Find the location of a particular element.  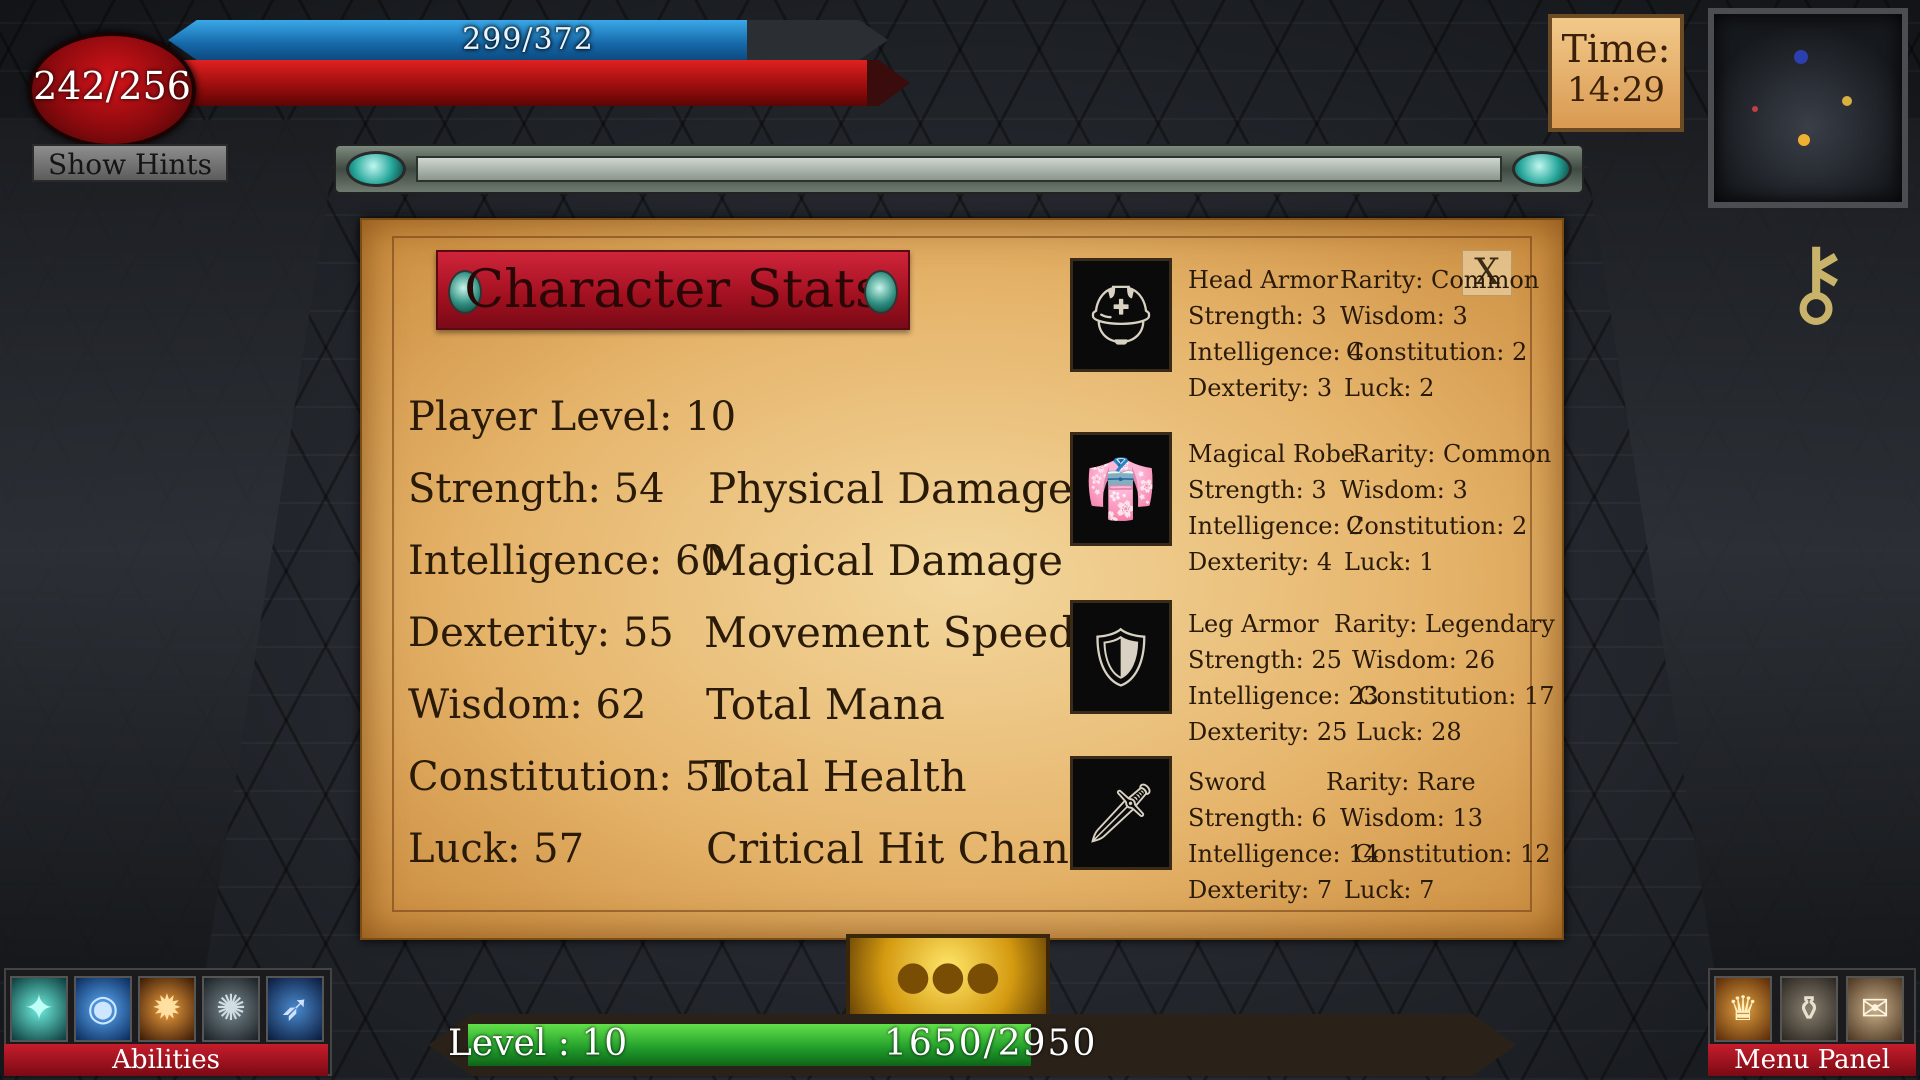

abilities-button: Abilities is located at coordinates (166, 1060).